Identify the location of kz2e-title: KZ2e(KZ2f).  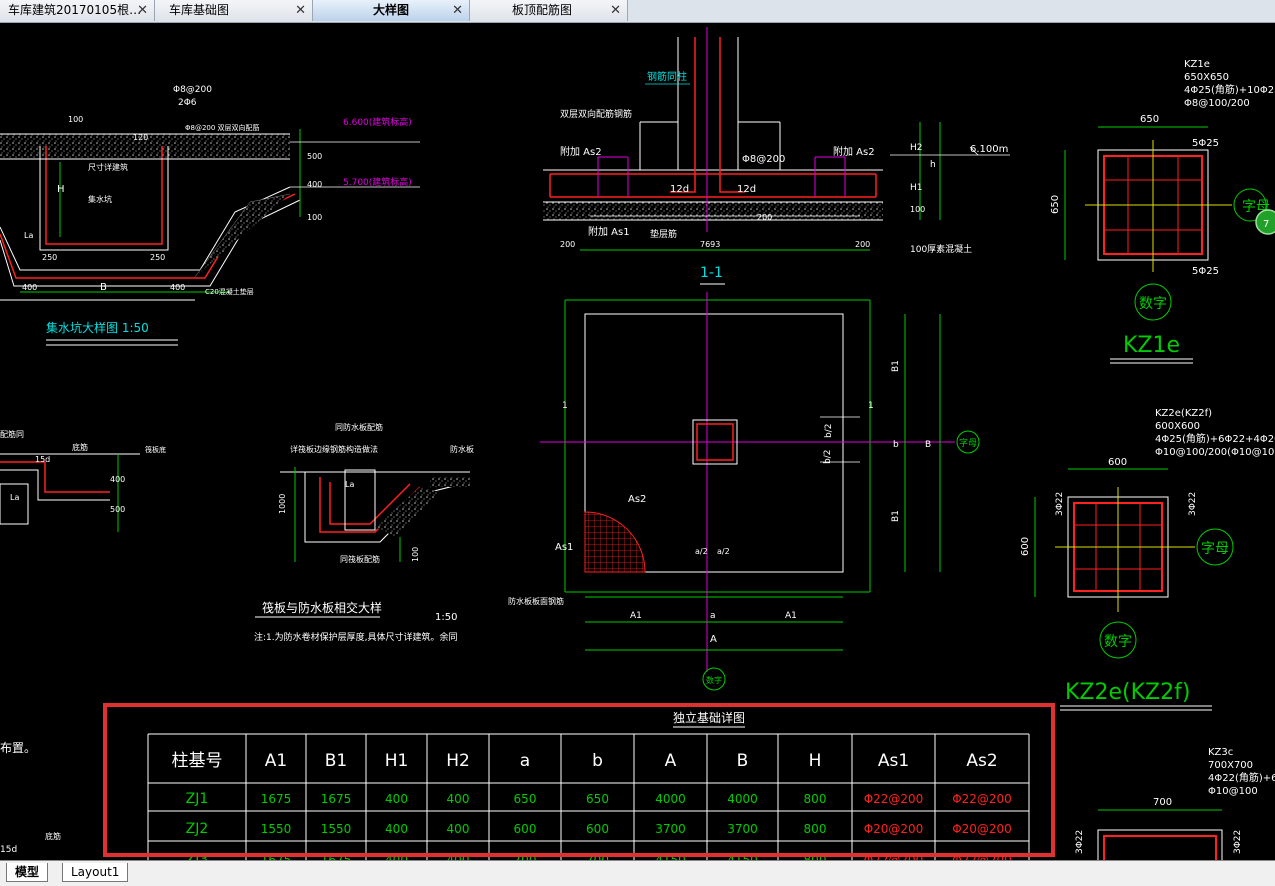
(1127, 692).